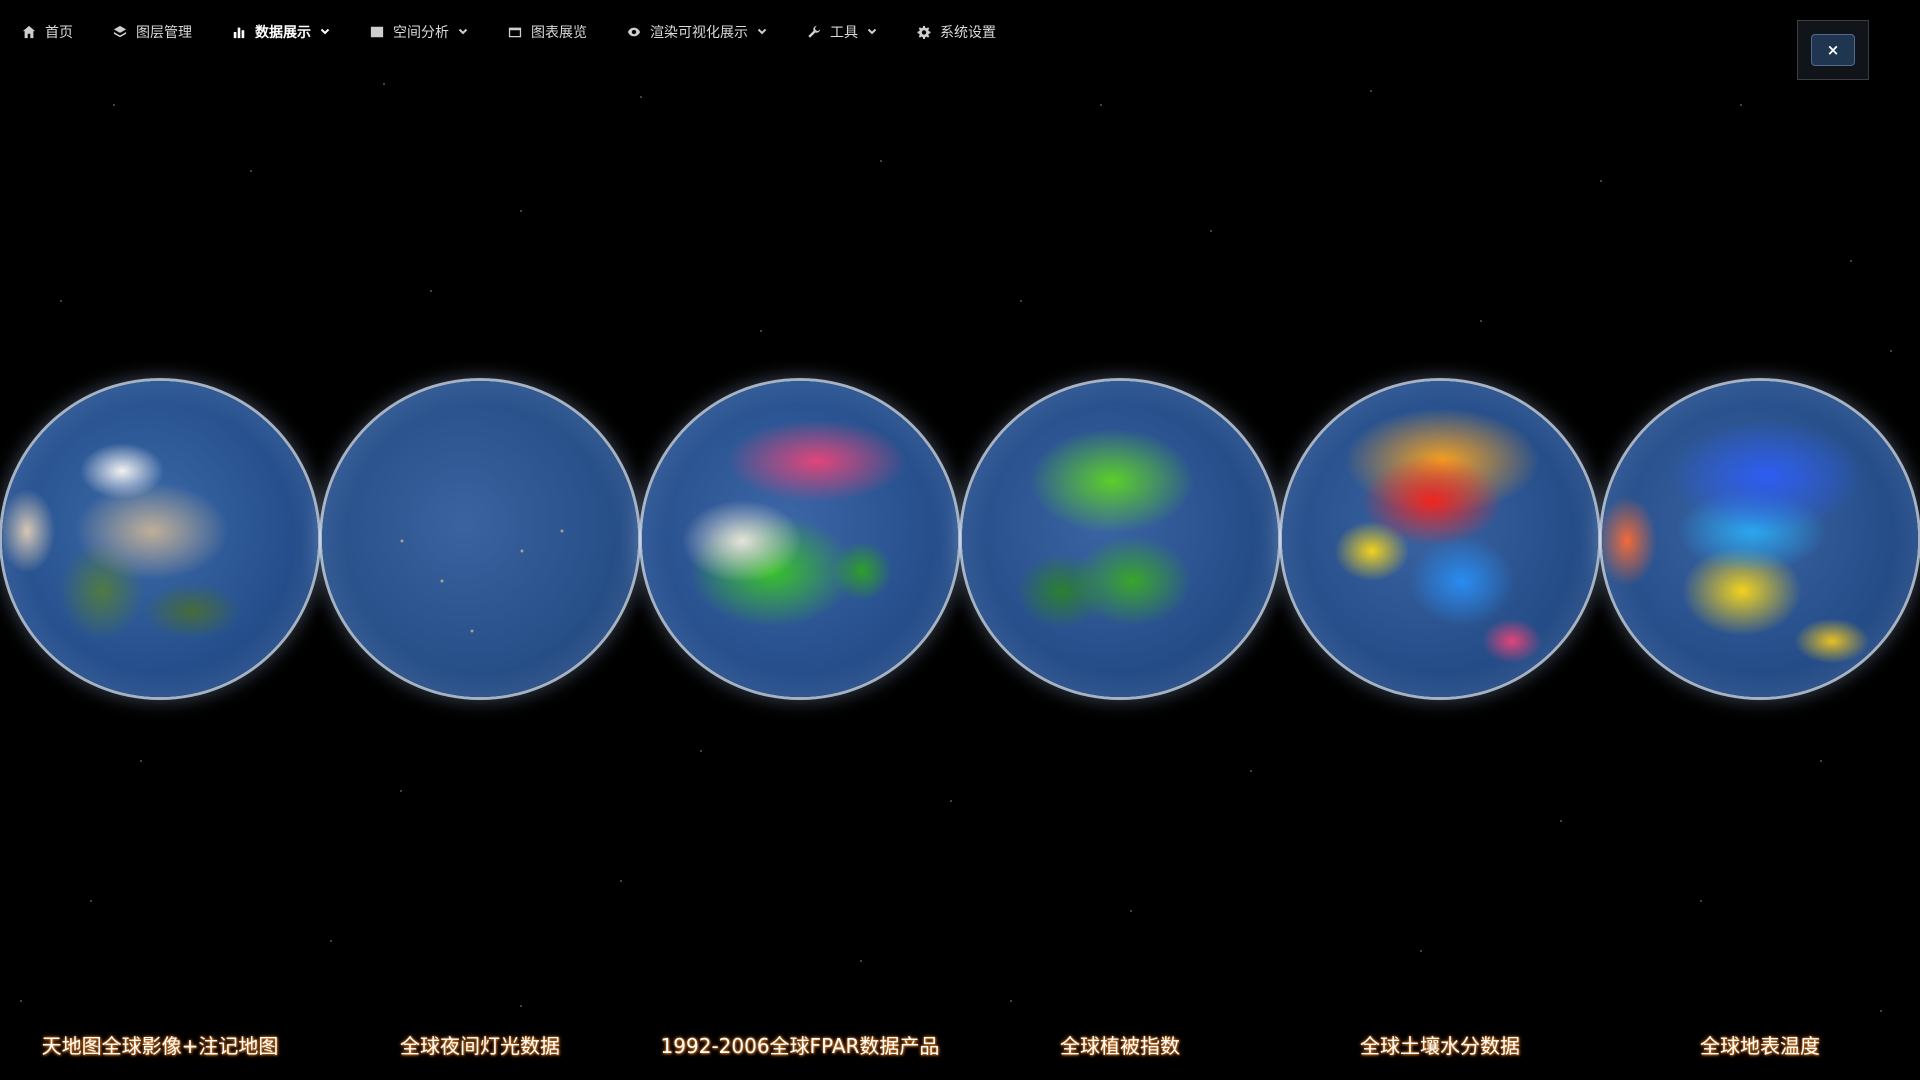 The width and height of the screenshot is (1920, 1080). I want to click on globe-label: 天地图全球影像+注记地图, so click(160, 1044).